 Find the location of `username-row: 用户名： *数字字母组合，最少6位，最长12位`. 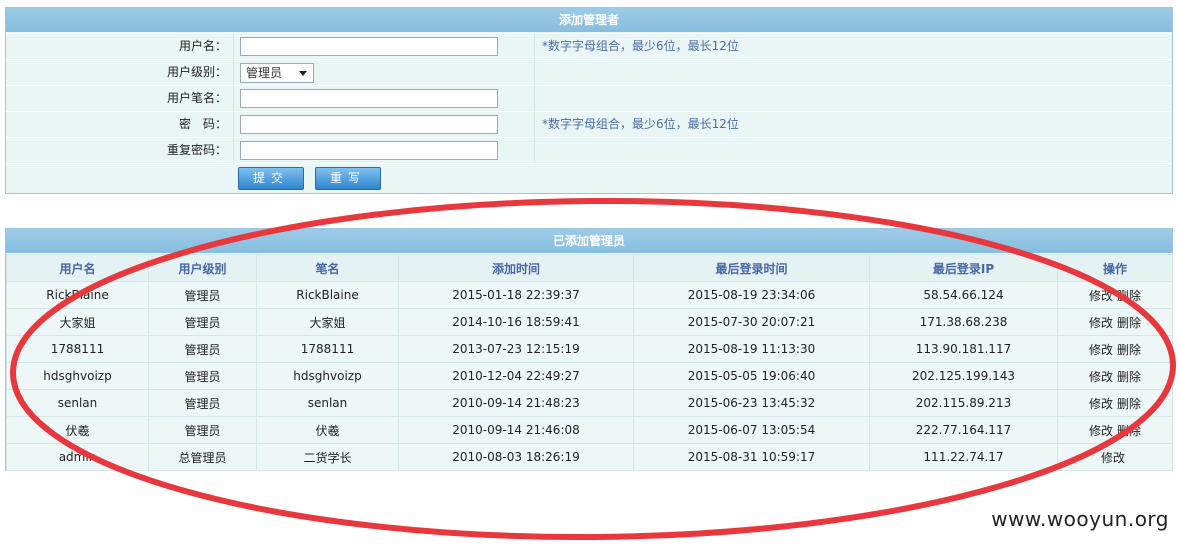

username-row: 用户名： *数字字母组合，最少6位，最长12位 is located at coordinates (589, 46).